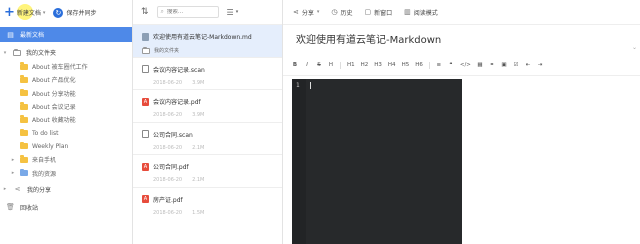  I want to click on search-input, so click(190, 12).